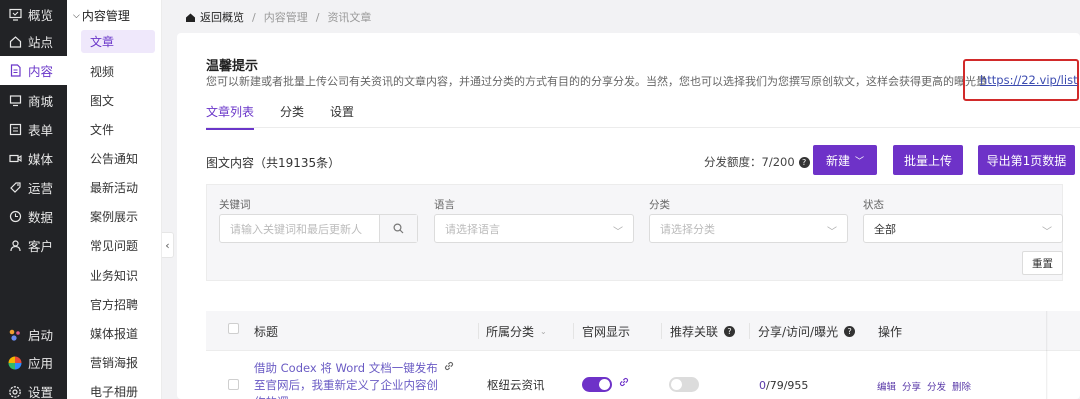 This screenshot has width=1080, height=399. Describe the element at coordinates (318, 228) in the screenshot. I see `keyword-input: 请输入关键词和最后更新人` at that location.